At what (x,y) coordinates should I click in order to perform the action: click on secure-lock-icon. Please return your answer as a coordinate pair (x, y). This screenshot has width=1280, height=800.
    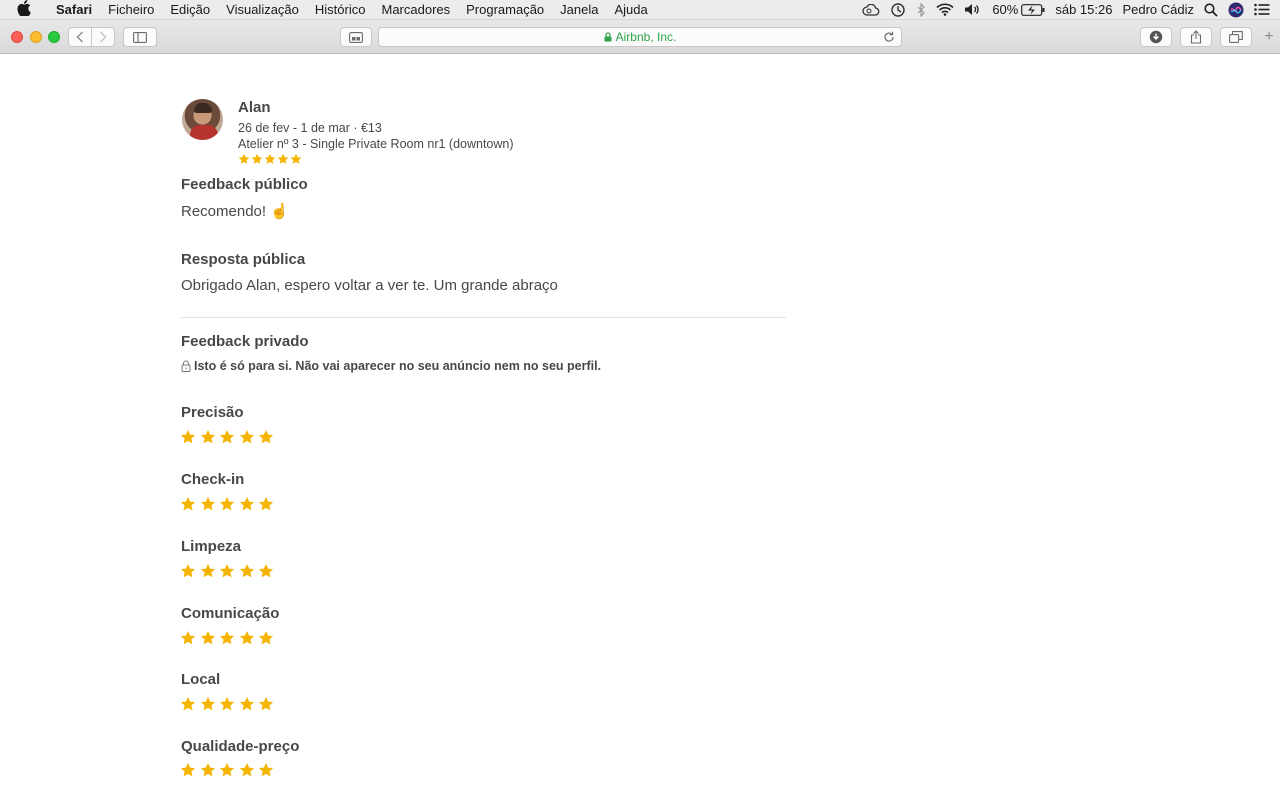
    Looking at the image, I should click on (608, 37).